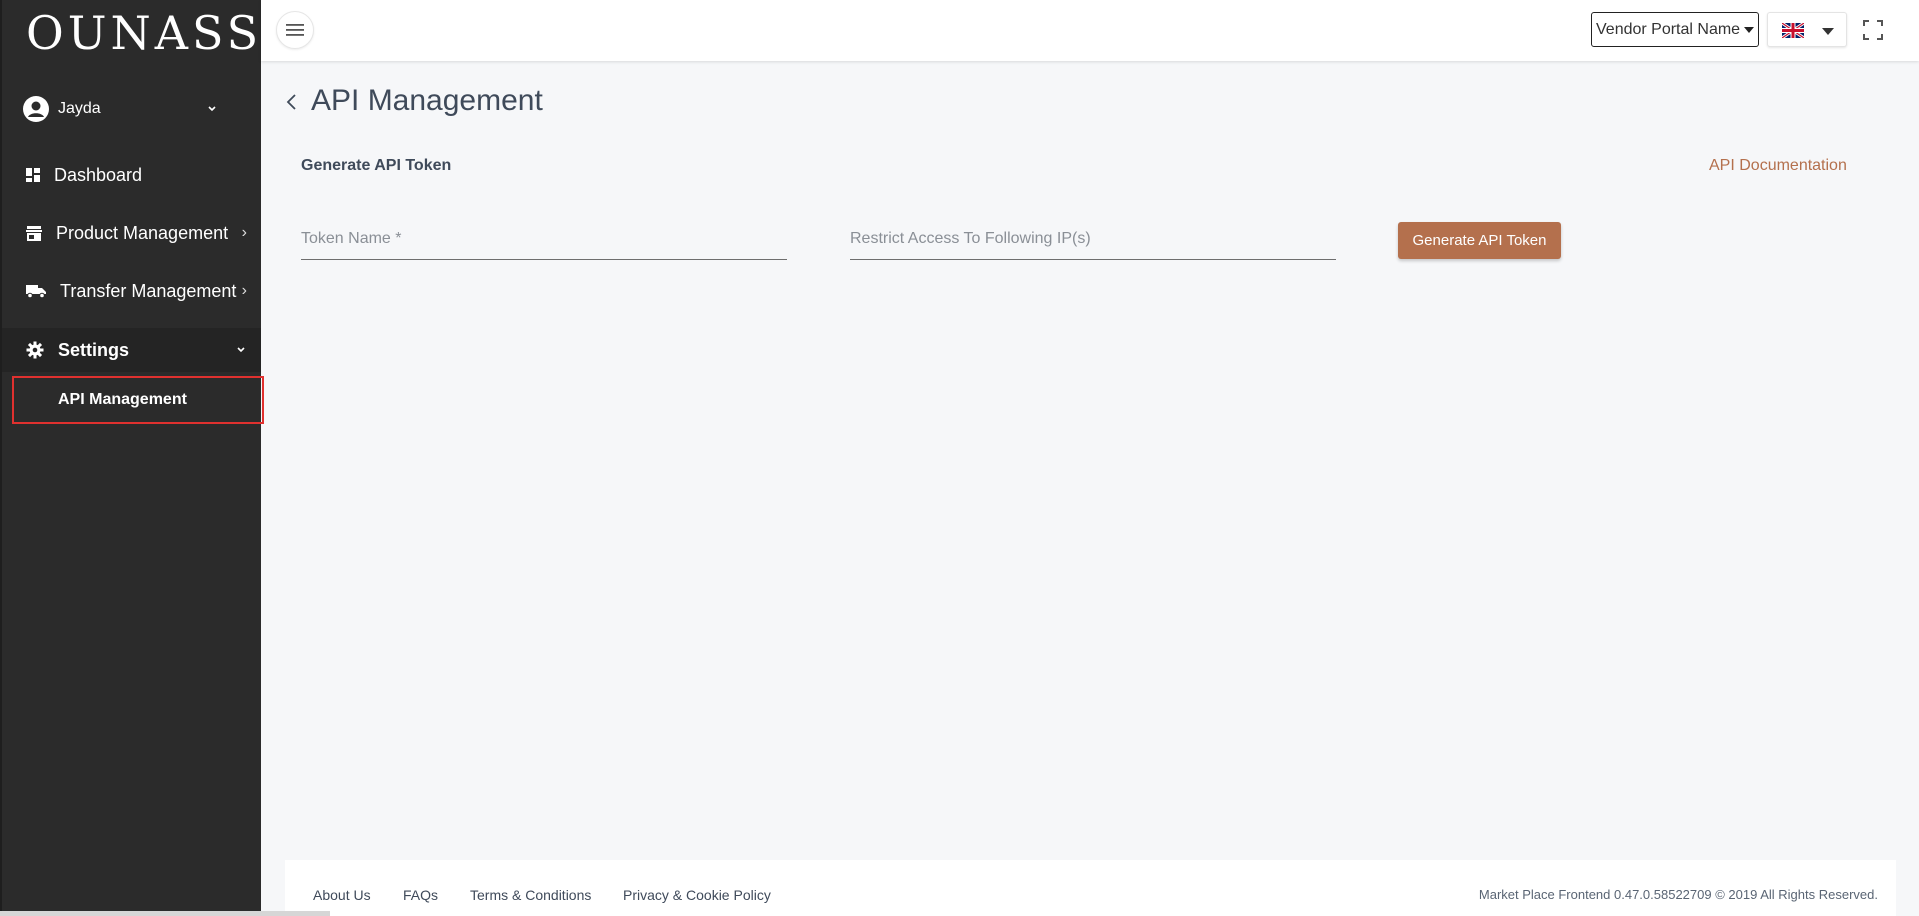  I want to click on api-documentation-link: API Documentation, so click(1778, 166).